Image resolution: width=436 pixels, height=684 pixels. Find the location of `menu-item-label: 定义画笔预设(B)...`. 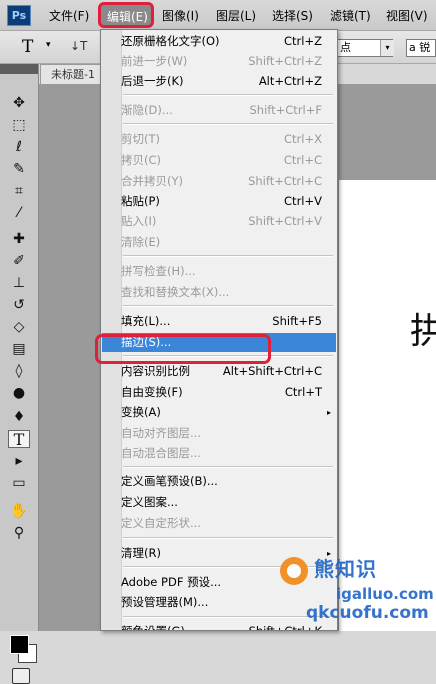

menu-item-label: 定义画笔预设(B)... is located at coordinates (169, 481).